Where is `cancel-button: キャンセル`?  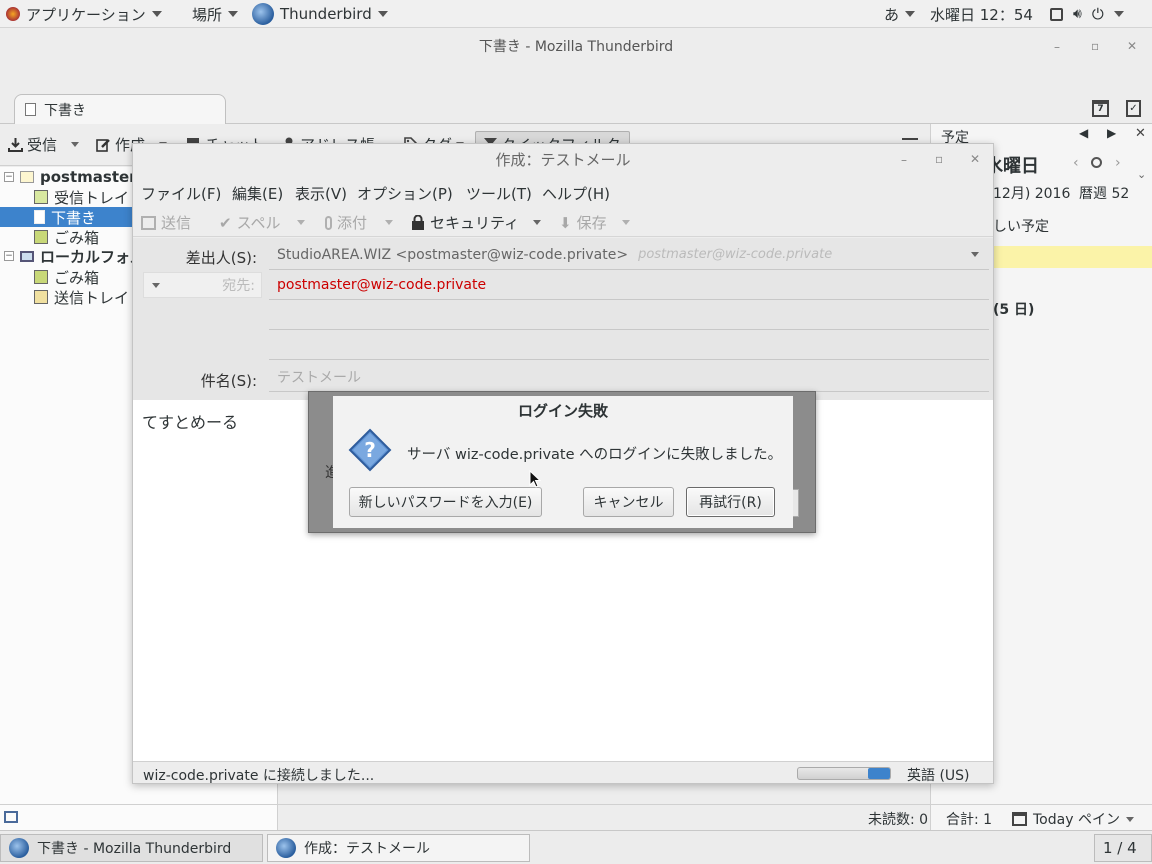 cancel-button: キャンセル is located at coordinates (628, 502).